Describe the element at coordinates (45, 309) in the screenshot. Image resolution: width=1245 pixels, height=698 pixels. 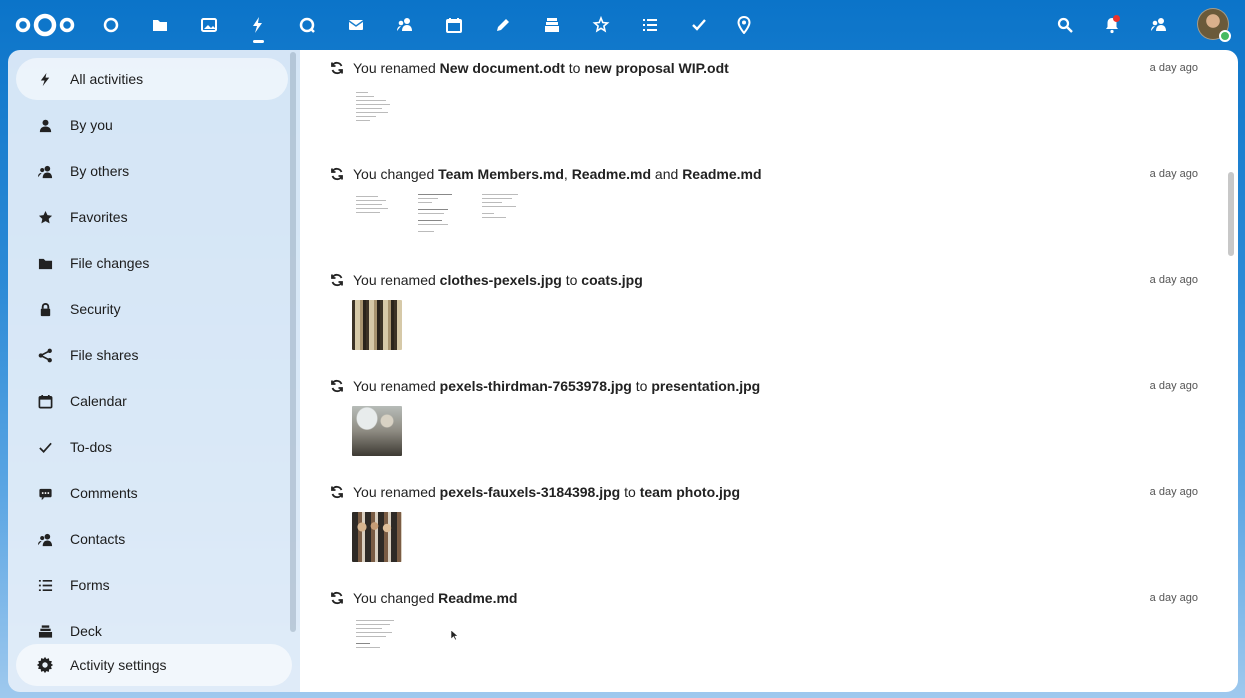
I see `lock-icon` at that location.